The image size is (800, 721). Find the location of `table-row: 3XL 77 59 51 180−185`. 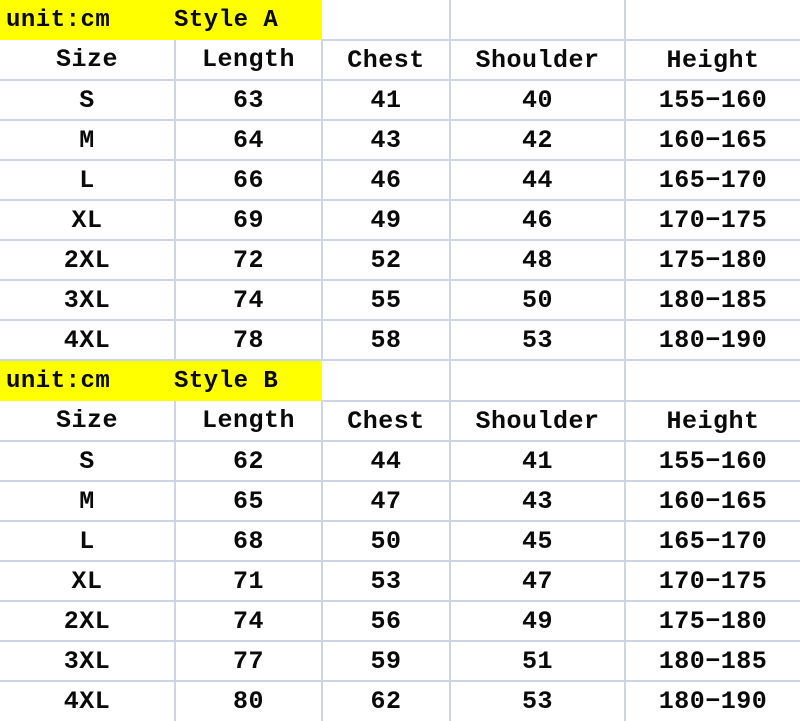

table-row: 3XL 77 59 51 180−185 is located at coordinates (400, 661).